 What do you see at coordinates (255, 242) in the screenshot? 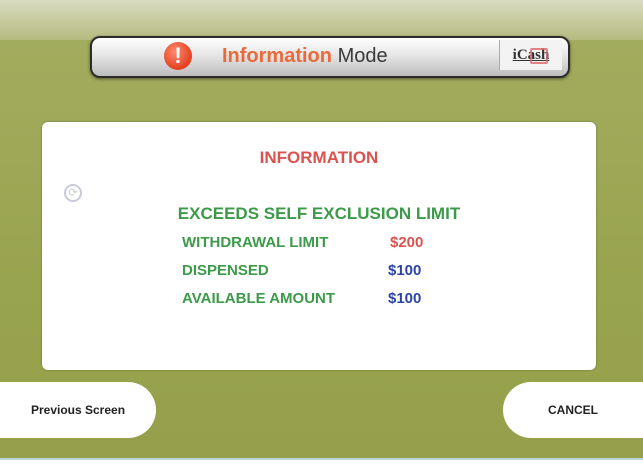
I see `withdrawal-limit-label: WITHDRAWAL LIMIT` at bounding box center [255, 242].